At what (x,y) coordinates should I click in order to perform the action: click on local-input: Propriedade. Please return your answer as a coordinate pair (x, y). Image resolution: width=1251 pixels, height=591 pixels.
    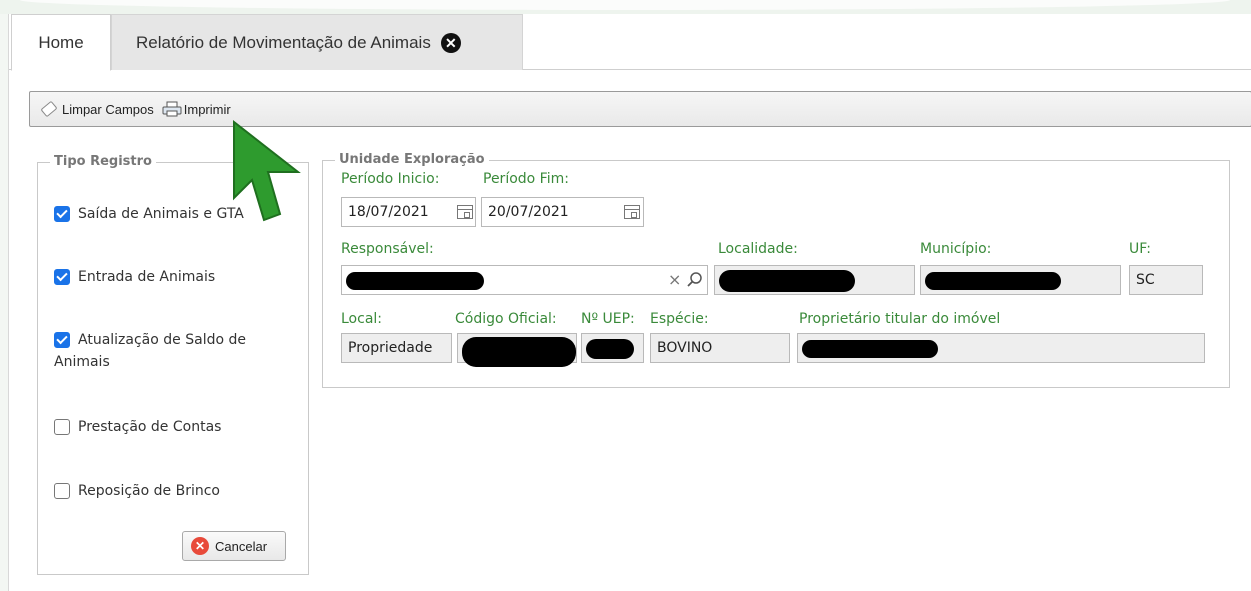
    Looking at the image, I should click on (396, 348).